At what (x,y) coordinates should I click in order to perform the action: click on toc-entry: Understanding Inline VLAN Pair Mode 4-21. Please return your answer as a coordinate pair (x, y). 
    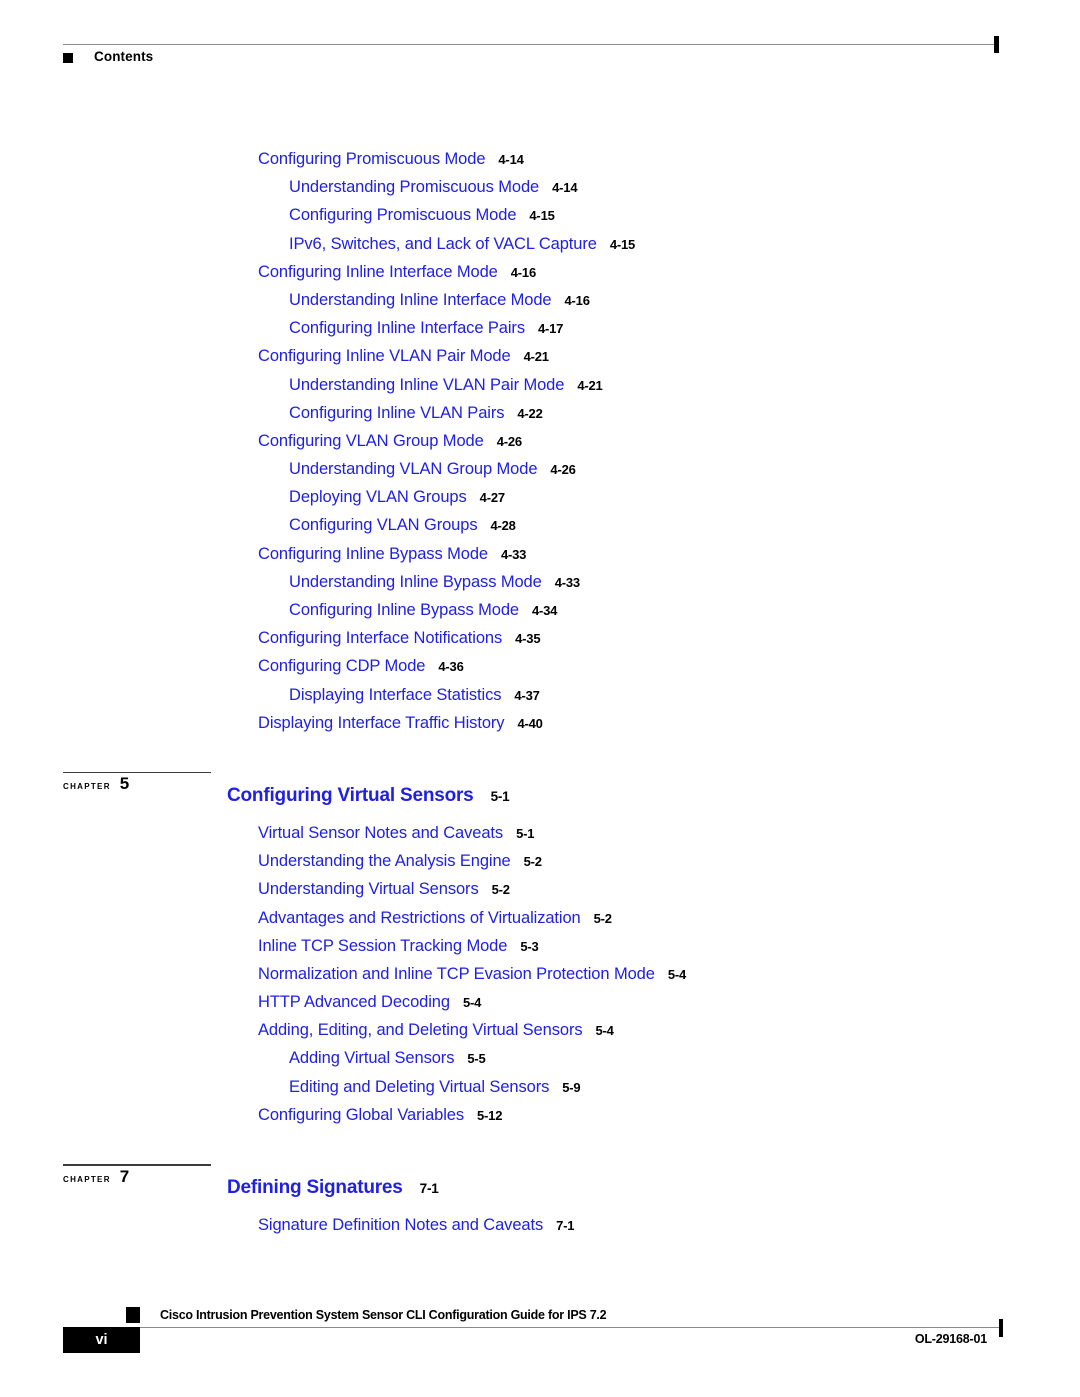
    Looking at the image, I should click on (540, 390).